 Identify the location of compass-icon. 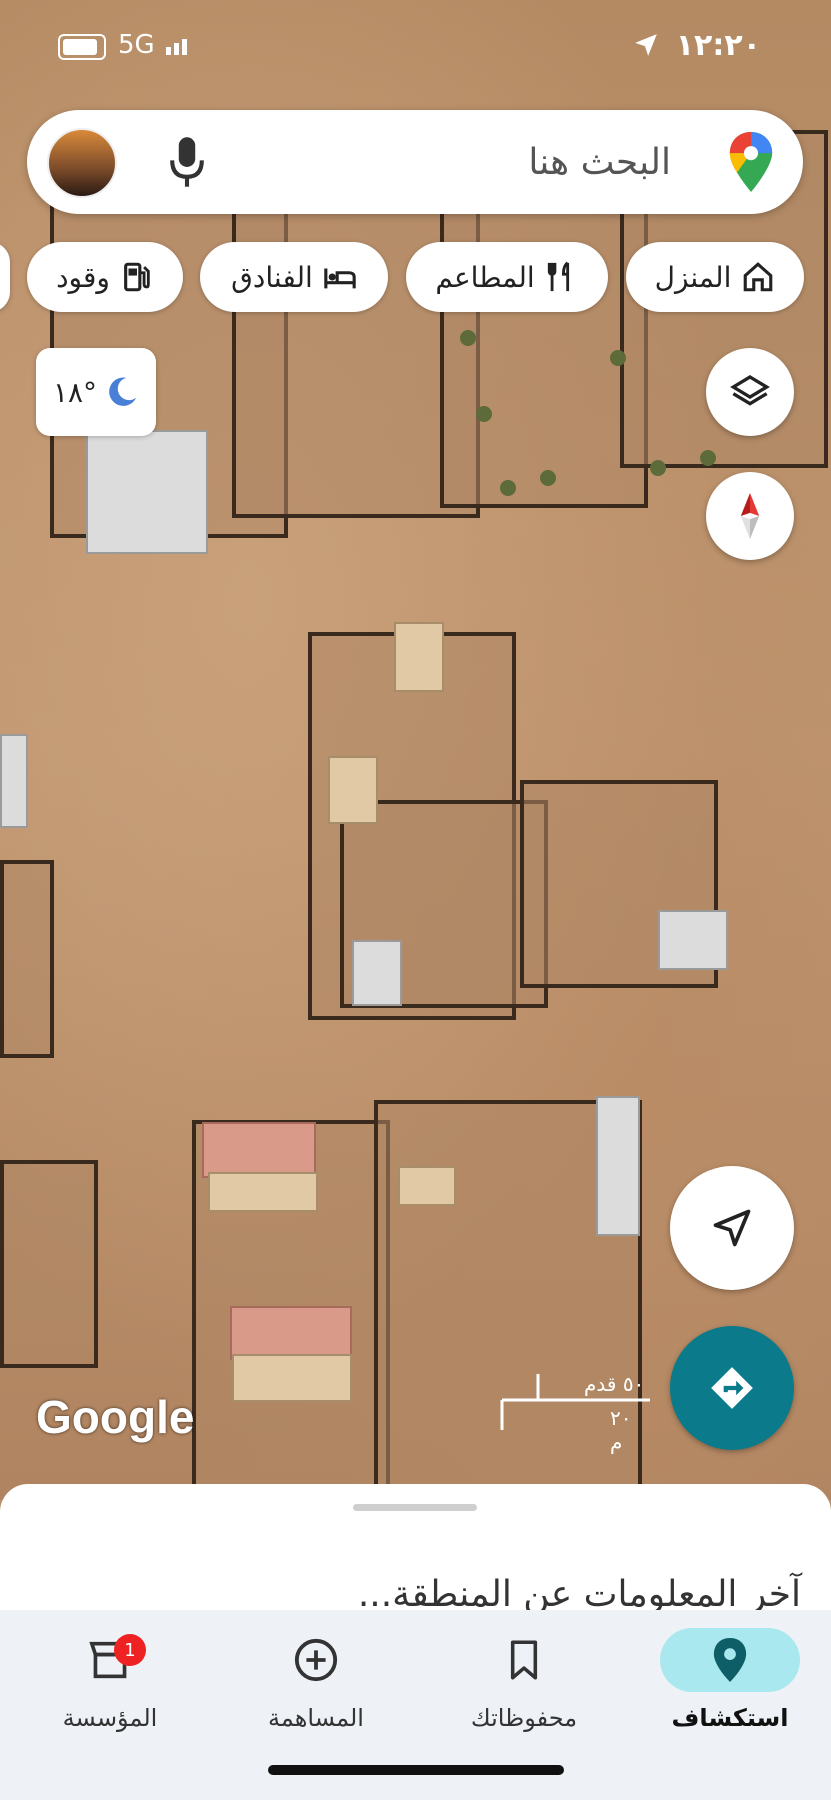
(750, 516).